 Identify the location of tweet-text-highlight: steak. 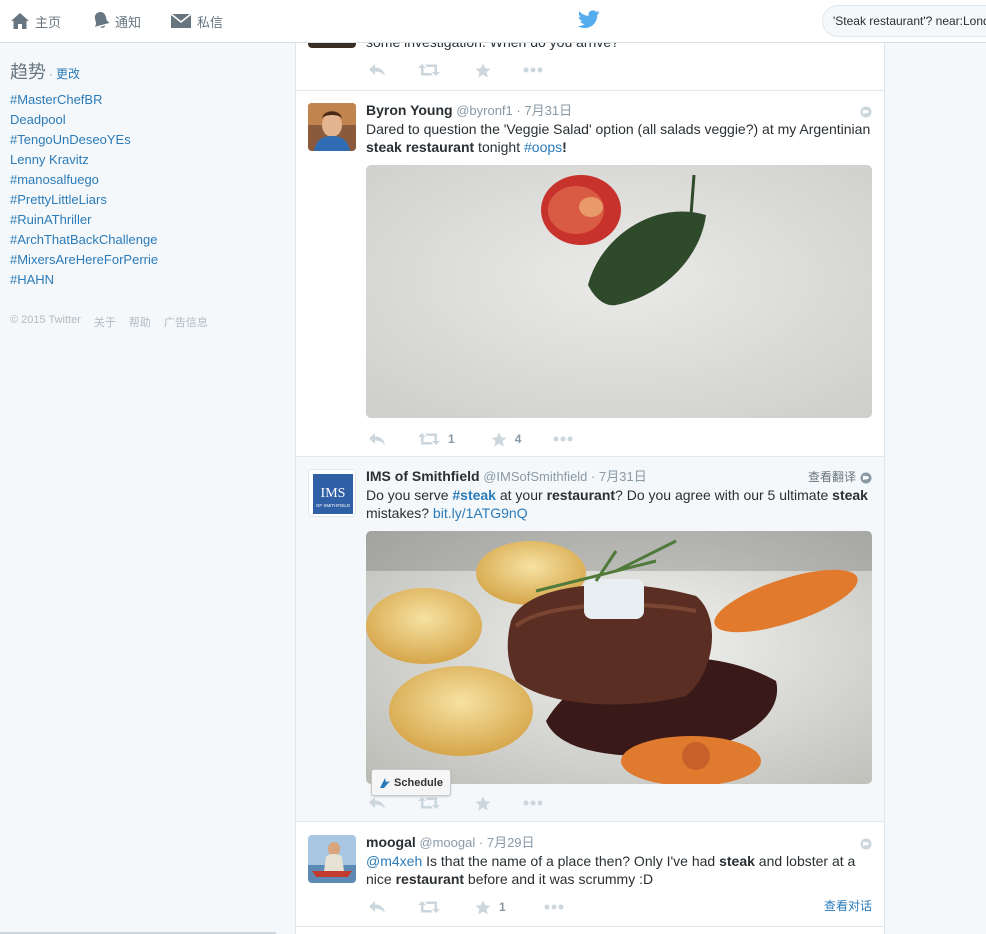
(850, 495).